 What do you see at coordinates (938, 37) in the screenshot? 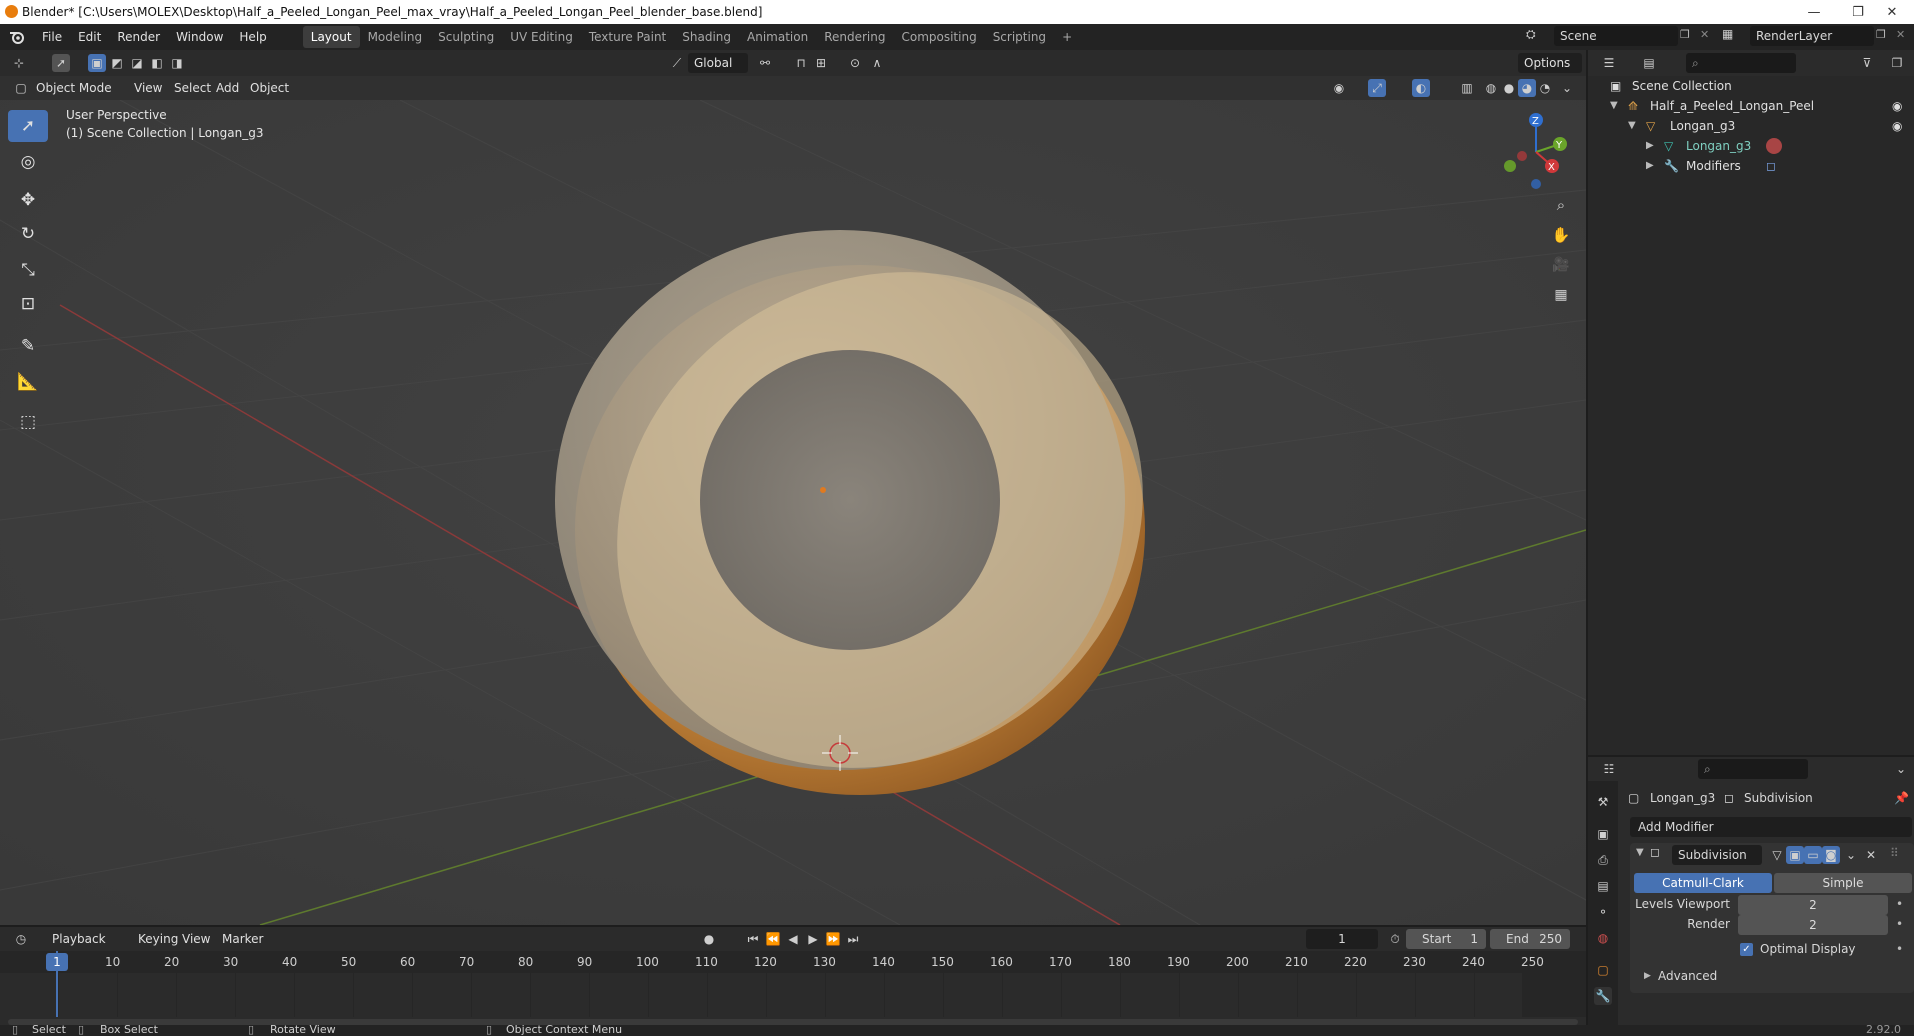
I see `tab-compositing: Compositing` at bounding box center [938, 37].